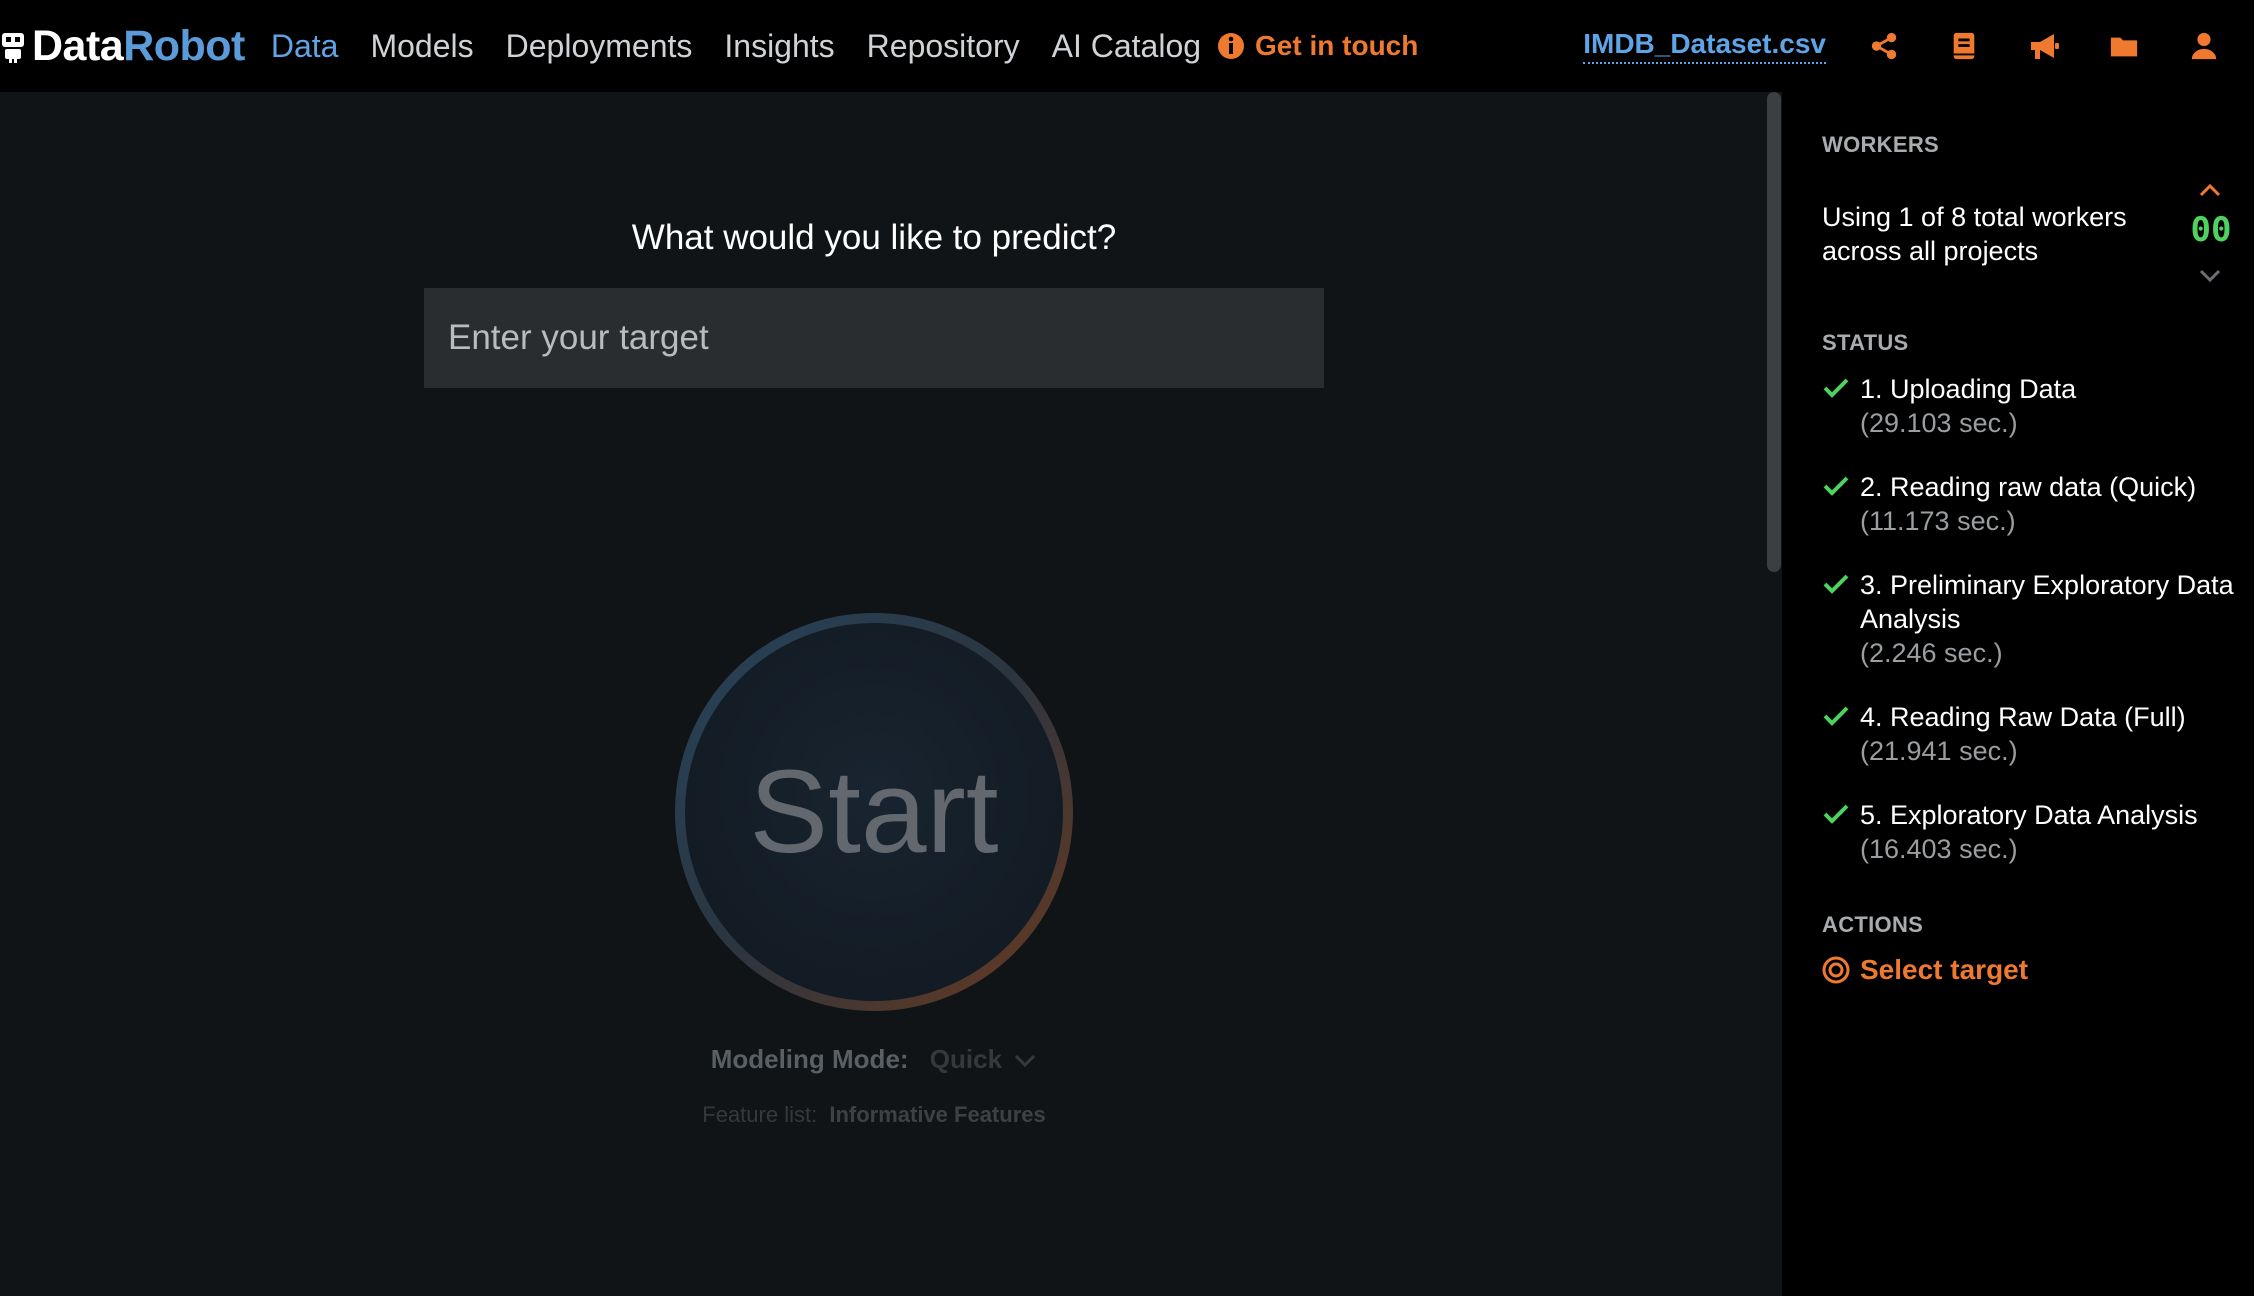  What do you see at coordinates (1939, 423) in the screenshot?
I see `status-time: (29.103 sec.)` at bounding box center [1939, 423].